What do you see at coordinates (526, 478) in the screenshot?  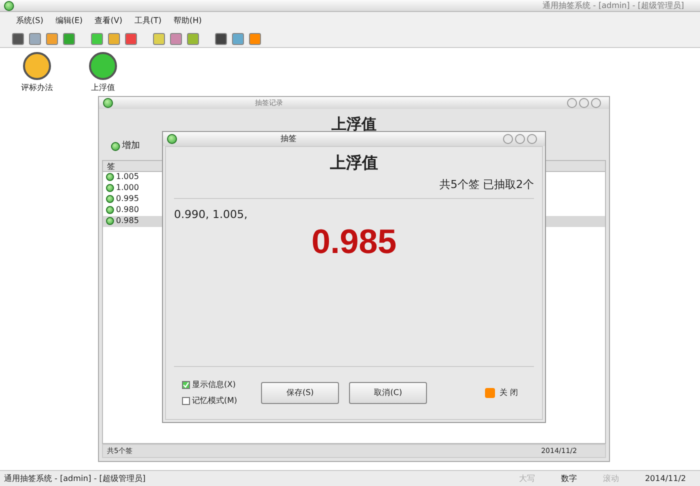 I see `status-text: 大写` at bounding box center [526, 478].